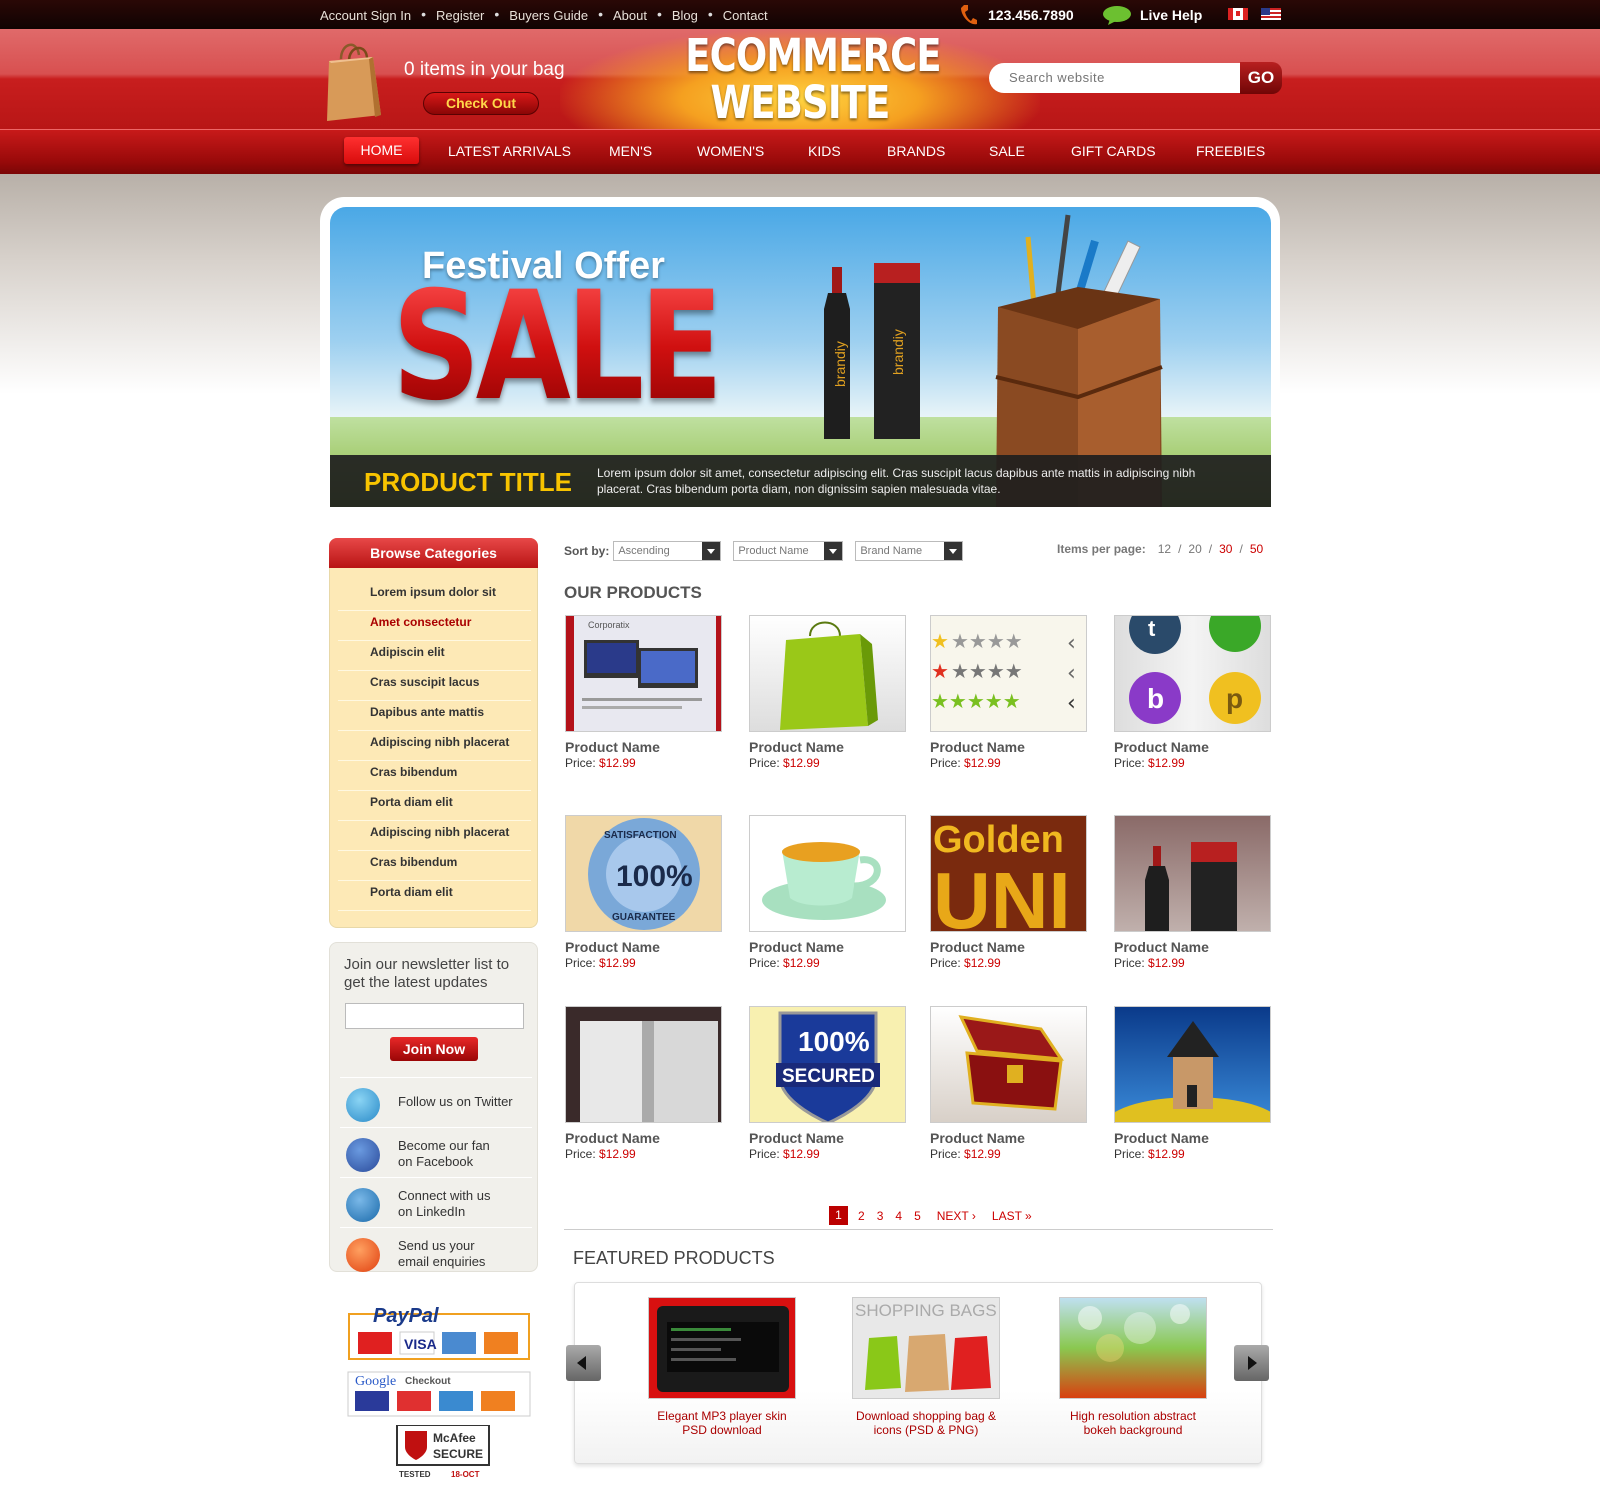  I want to click on nav-item-freebies: FREEBIES, so click(1230, 151).